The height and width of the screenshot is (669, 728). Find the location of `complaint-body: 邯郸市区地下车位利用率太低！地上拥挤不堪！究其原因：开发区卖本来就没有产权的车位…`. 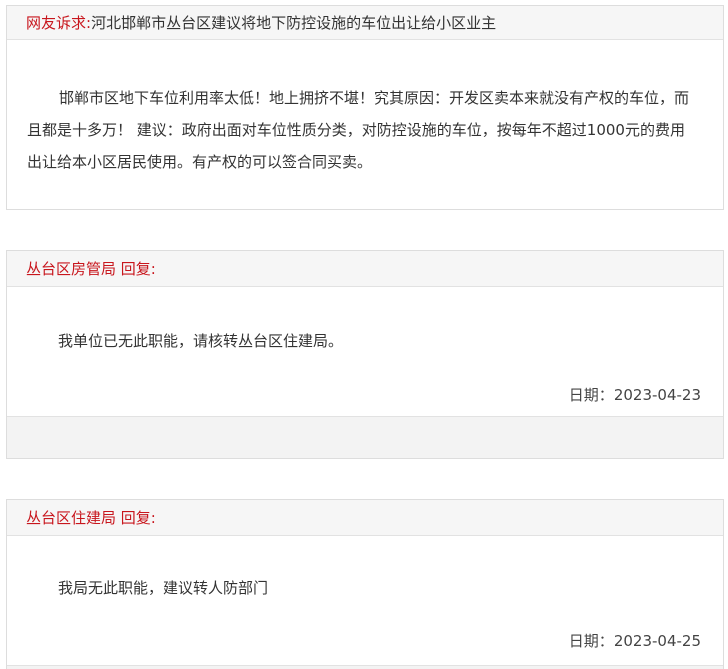

complaint-body: 邯郸市区地下车位利用率太低！地上拥挤不堪！究其原因：开发区卖本来就没有产权的车位… is located at coordinates (358, 130).